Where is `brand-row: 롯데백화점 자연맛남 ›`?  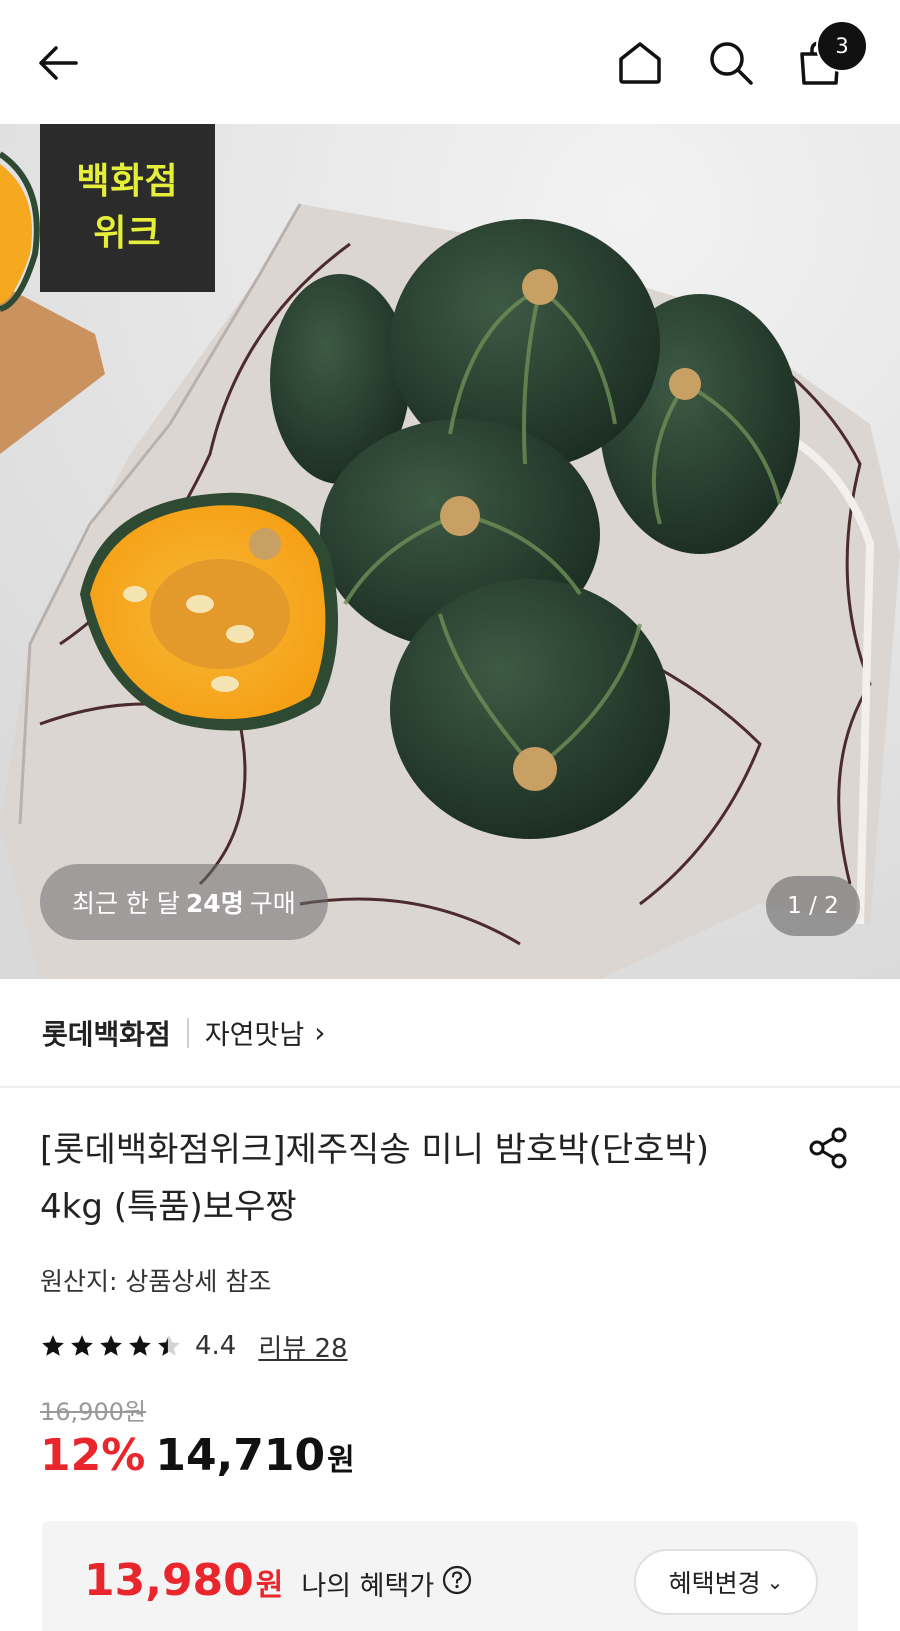
brand-row: 롯데백화점 자연맛남 › is located at coordinates (450, 1033).